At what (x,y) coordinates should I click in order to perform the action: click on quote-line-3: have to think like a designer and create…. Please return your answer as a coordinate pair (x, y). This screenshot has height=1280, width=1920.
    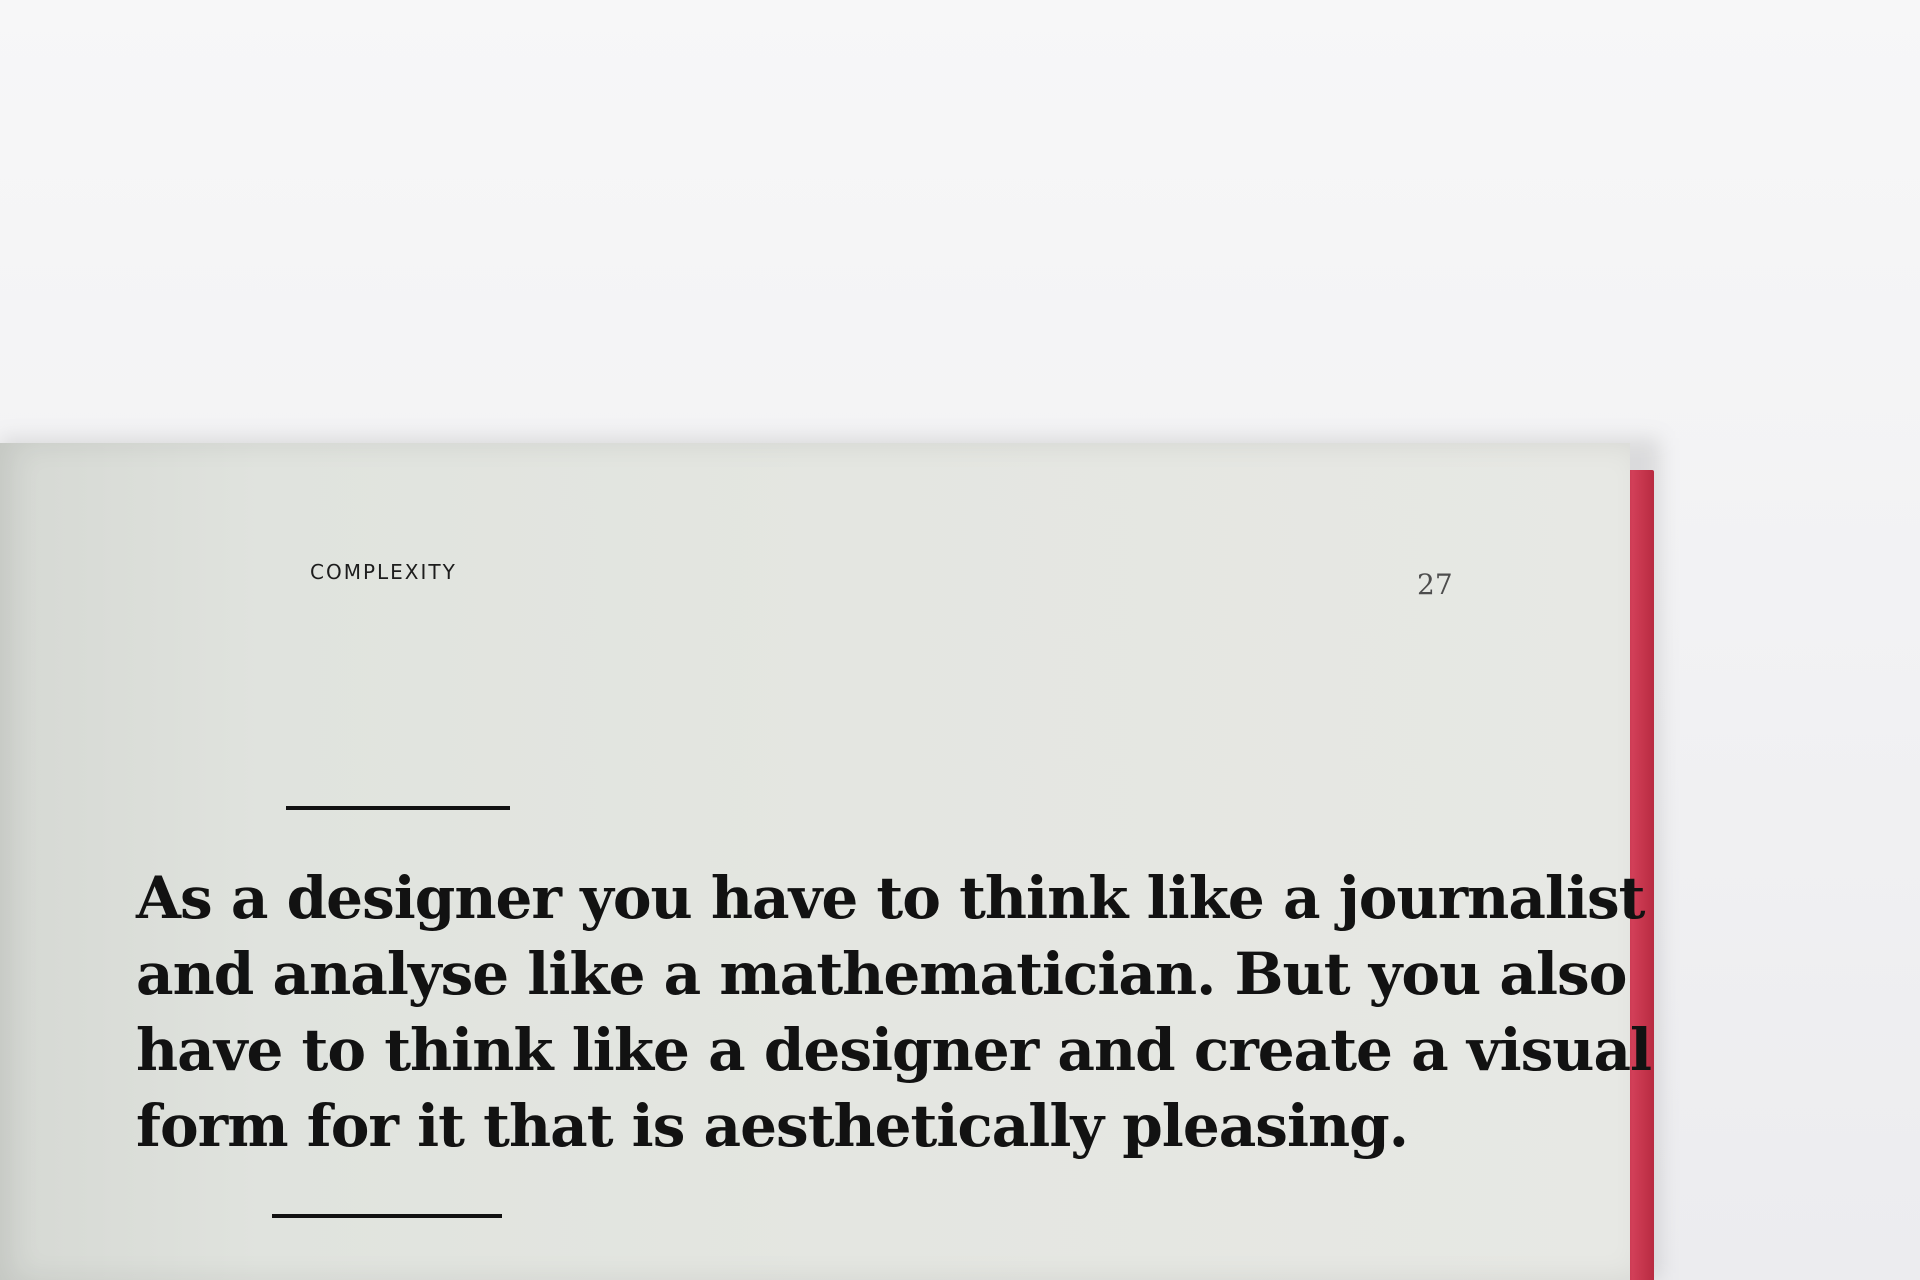
    Looking at the image, I should click on (894, 1050).